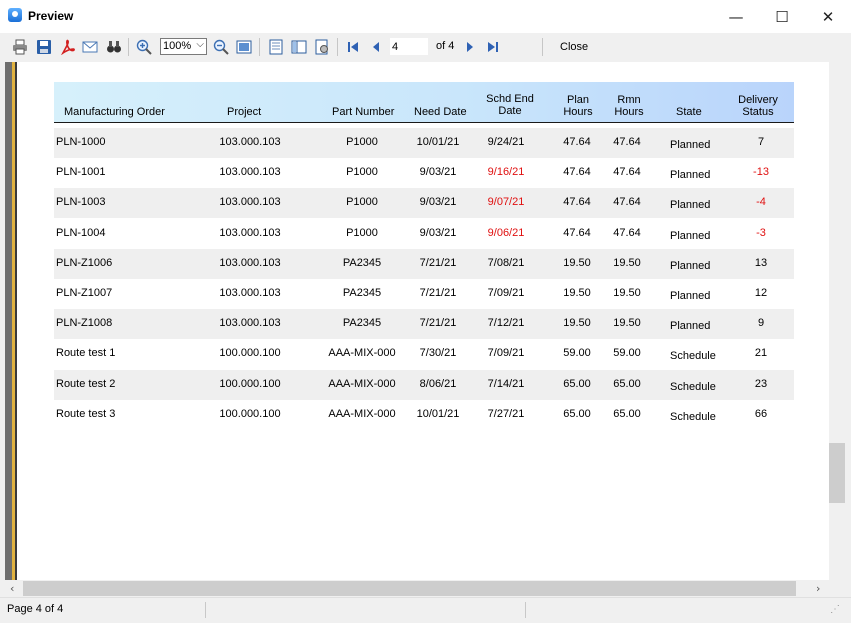  I want to click on toolbar: 100% ⌵ of 4 Close, so click(425, 47).